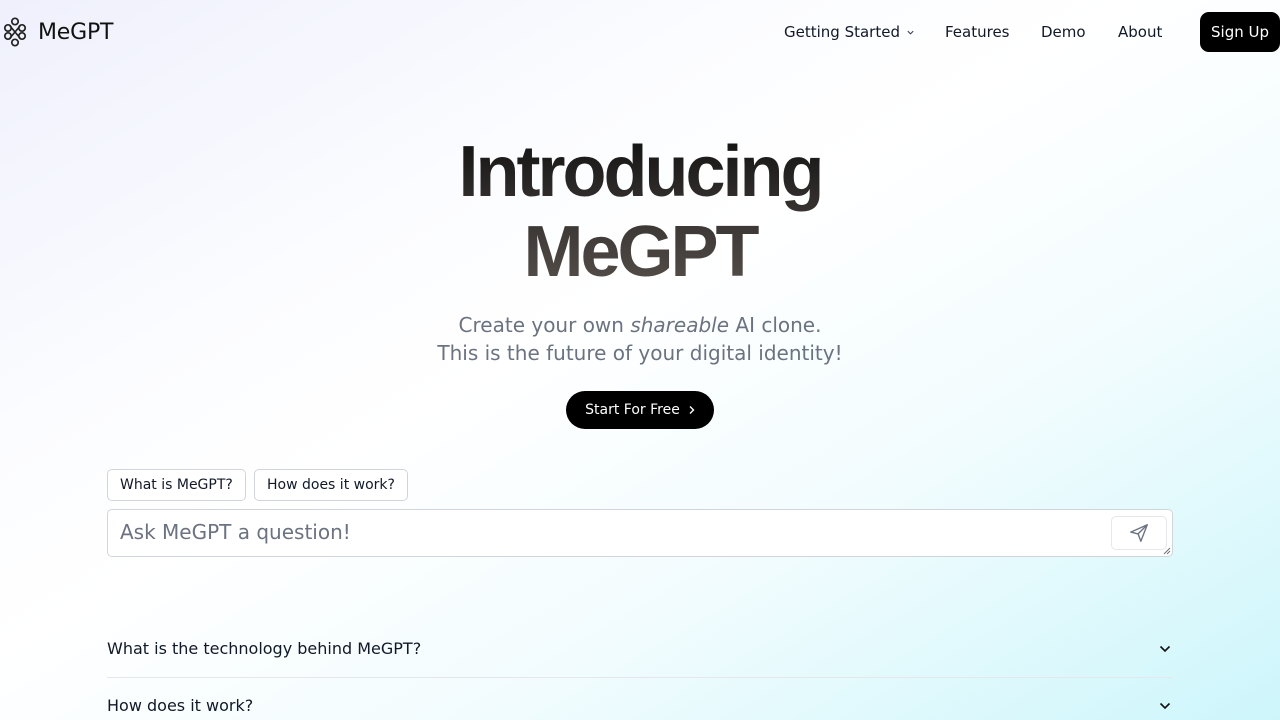  I want to click on logo: MeGPT, so click(58, 32).